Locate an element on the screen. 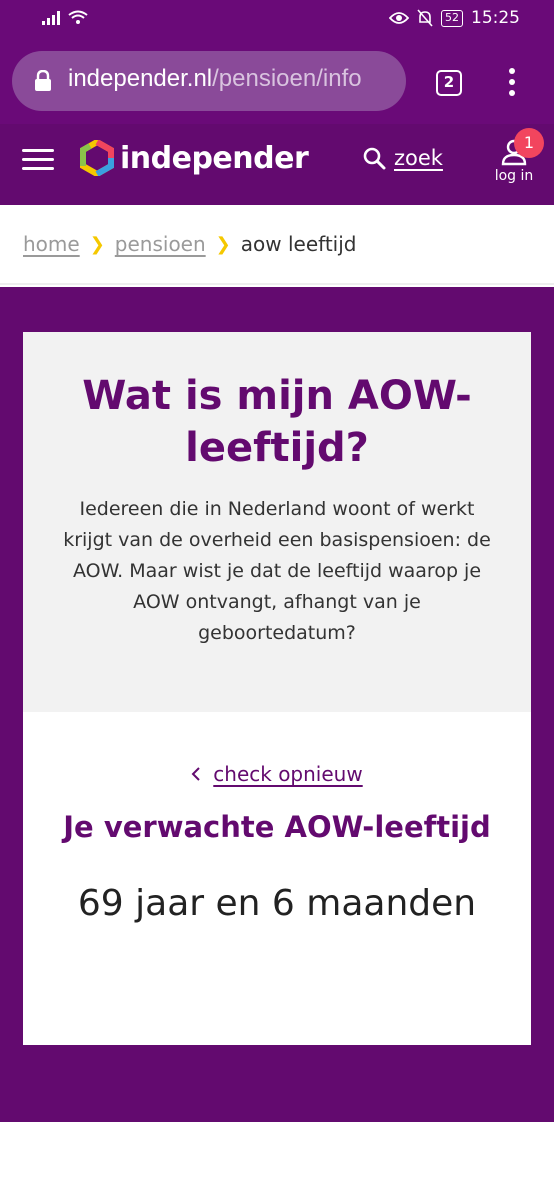  breadcrumb-pensioen: pensioen is located at coordinates (160, 244).